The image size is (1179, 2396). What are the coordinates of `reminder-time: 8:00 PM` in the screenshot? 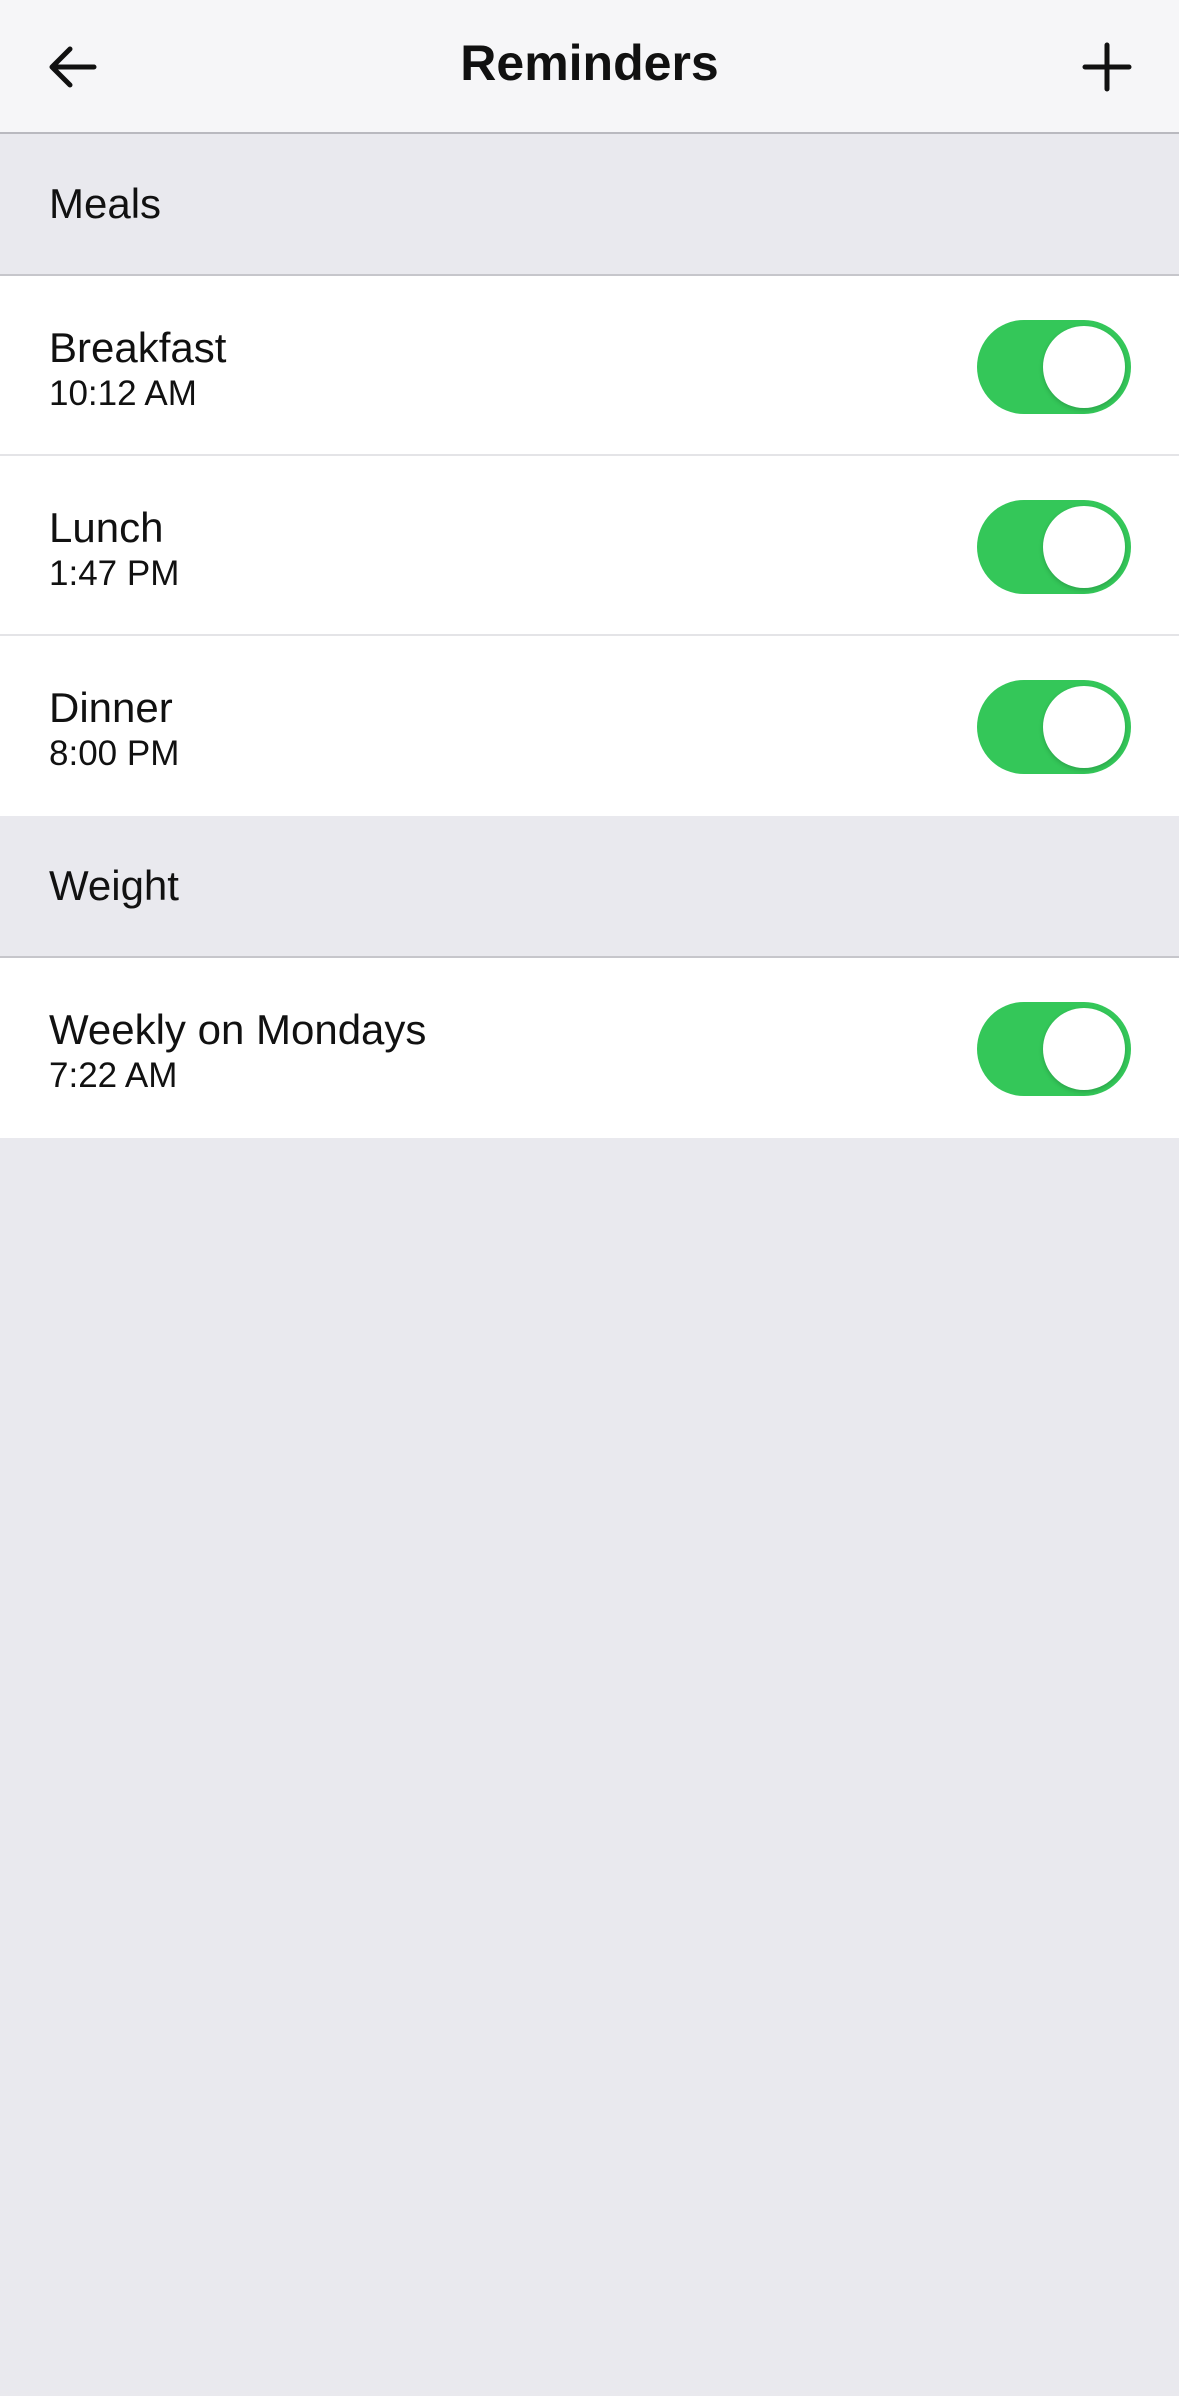 It's located at (114, 753).